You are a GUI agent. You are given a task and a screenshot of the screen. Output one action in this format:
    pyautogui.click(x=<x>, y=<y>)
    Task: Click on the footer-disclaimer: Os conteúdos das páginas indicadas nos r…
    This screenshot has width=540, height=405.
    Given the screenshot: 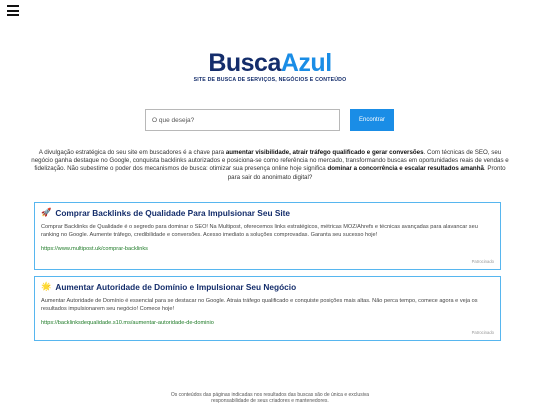 What is the action you would take?
    pyautogui.click(x=270, y=398)
    